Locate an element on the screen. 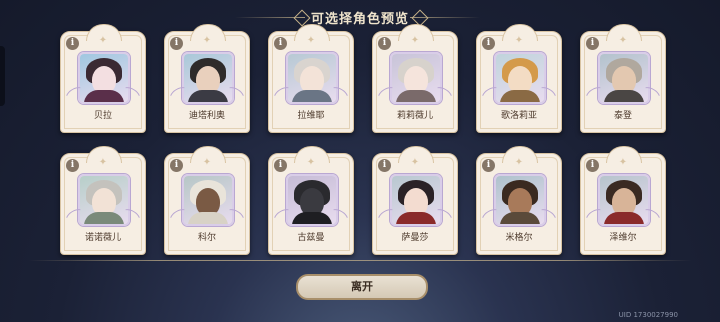 The width and height of the screenshot is (720, 322). character-card: i ✦ 贝拉 is located at coordinates (103, 78).